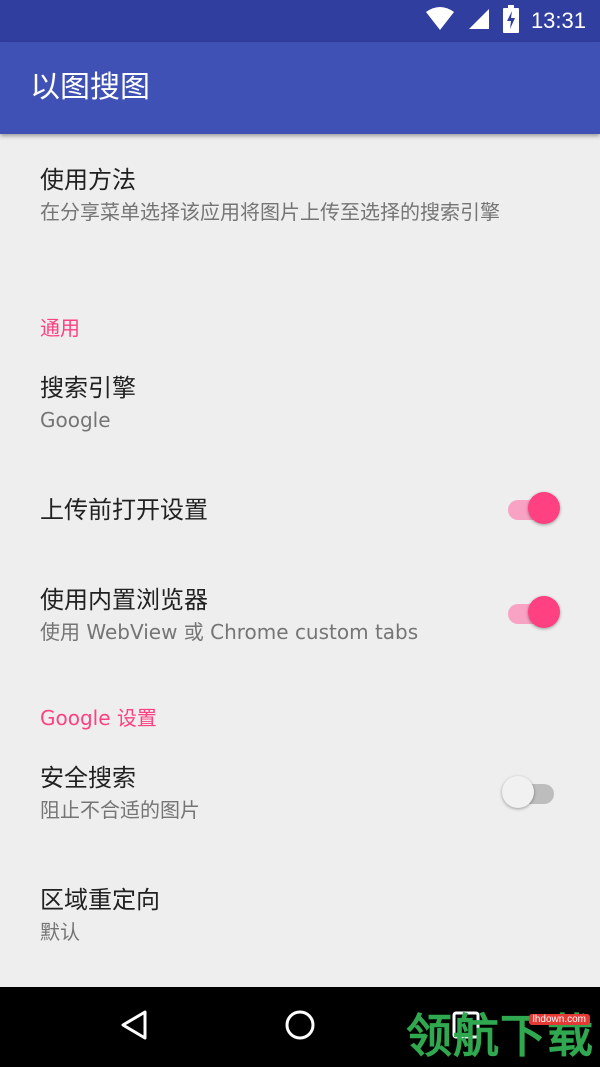 The height and width of the screenshot is (1067, 600). Describe the element at coordinates (300, 21) in the screenshot. I see `status-bar: 13:31` at that location.